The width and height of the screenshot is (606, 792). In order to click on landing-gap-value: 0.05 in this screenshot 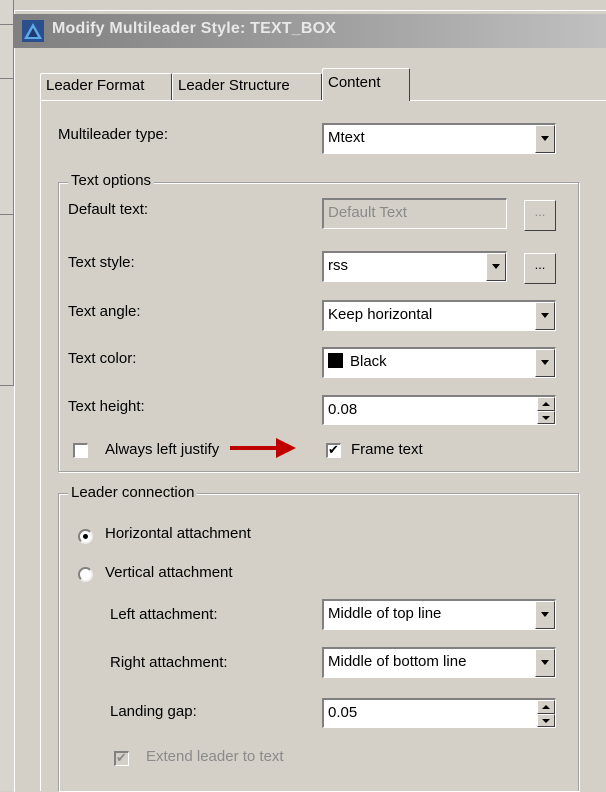, I will do `click(343, 712)`.